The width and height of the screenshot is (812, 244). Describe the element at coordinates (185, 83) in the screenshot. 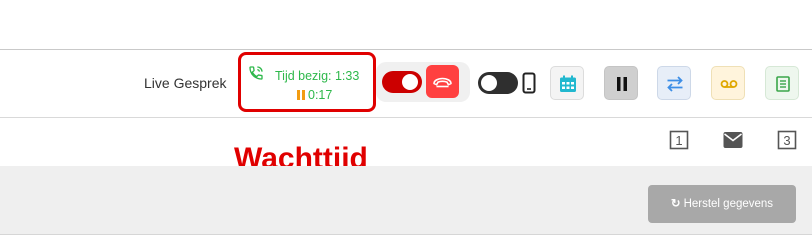

I see `live-call-title: Live Gesprek` at that location.